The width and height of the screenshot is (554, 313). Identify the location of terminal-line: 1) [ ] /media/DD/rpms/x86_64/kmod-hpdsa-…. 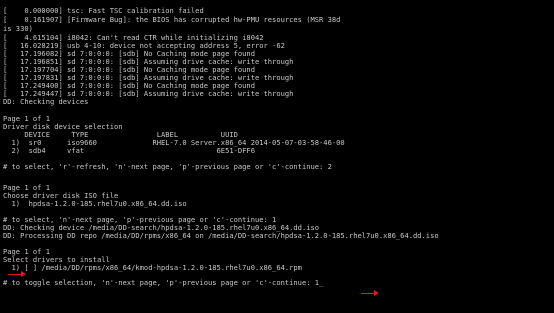
(152, 267).